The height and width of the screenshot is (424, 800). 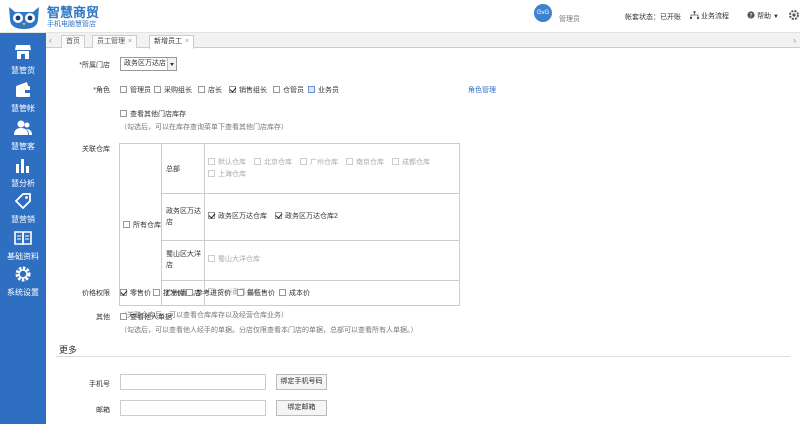 What do you see at coordinates (73, 41) in the screenshot?
I see `tab-home: 首页` at bounding box center [73, 41].